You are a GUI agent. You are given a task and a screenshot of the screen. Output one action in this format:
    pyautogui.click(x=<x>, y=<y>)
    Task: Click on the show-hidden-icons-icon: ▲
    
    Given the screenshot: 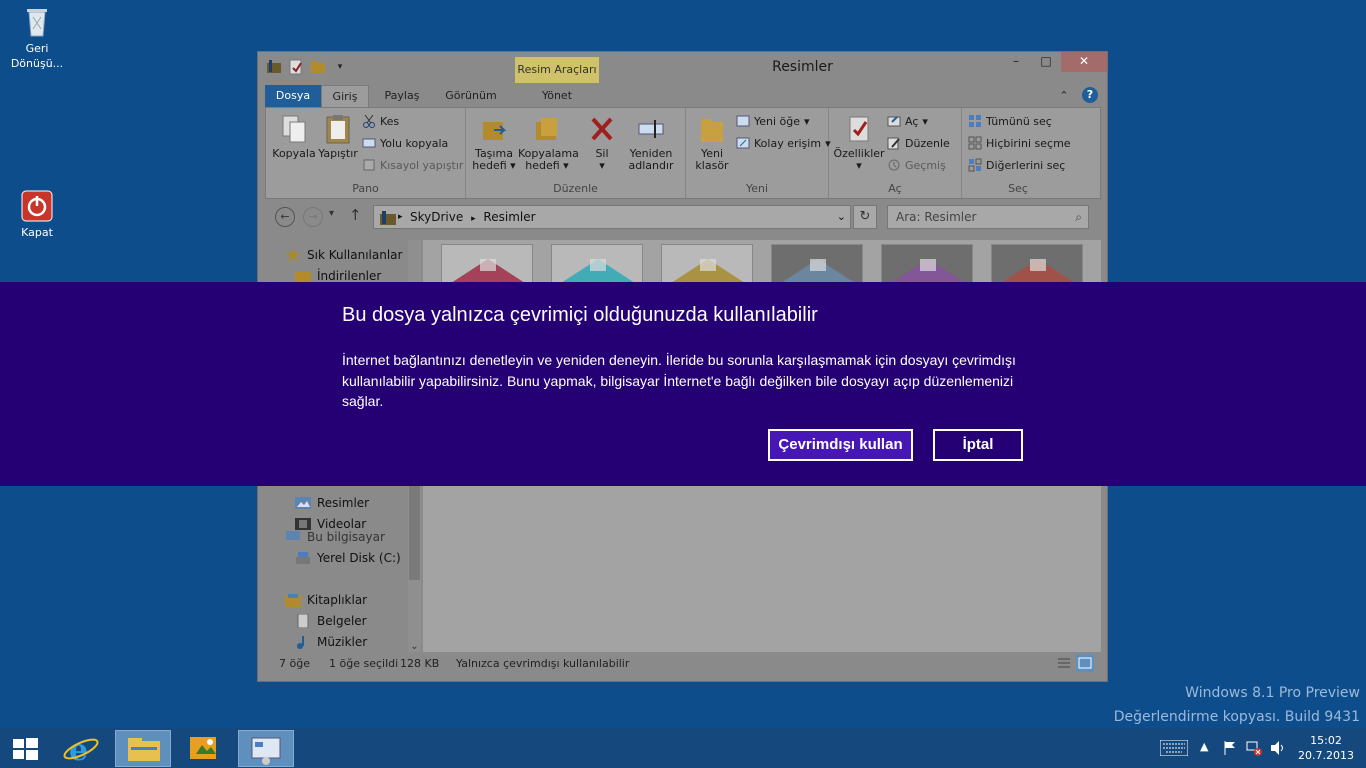 What is the action you would take?
    pyautogui.click(x=1204, y=746)
    